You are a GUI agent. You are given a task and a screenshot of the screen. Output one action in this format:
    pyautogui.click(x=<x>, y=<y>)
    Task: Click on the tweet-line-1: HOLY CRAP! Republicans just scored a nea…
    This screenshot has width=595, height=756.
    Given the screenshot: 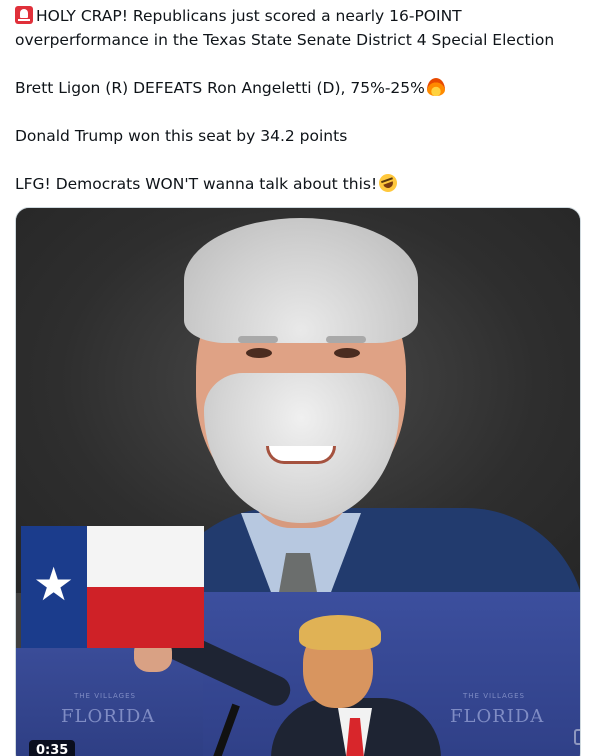 What is the action you would take?
    pyautogui.click(x=300, y=16)
    